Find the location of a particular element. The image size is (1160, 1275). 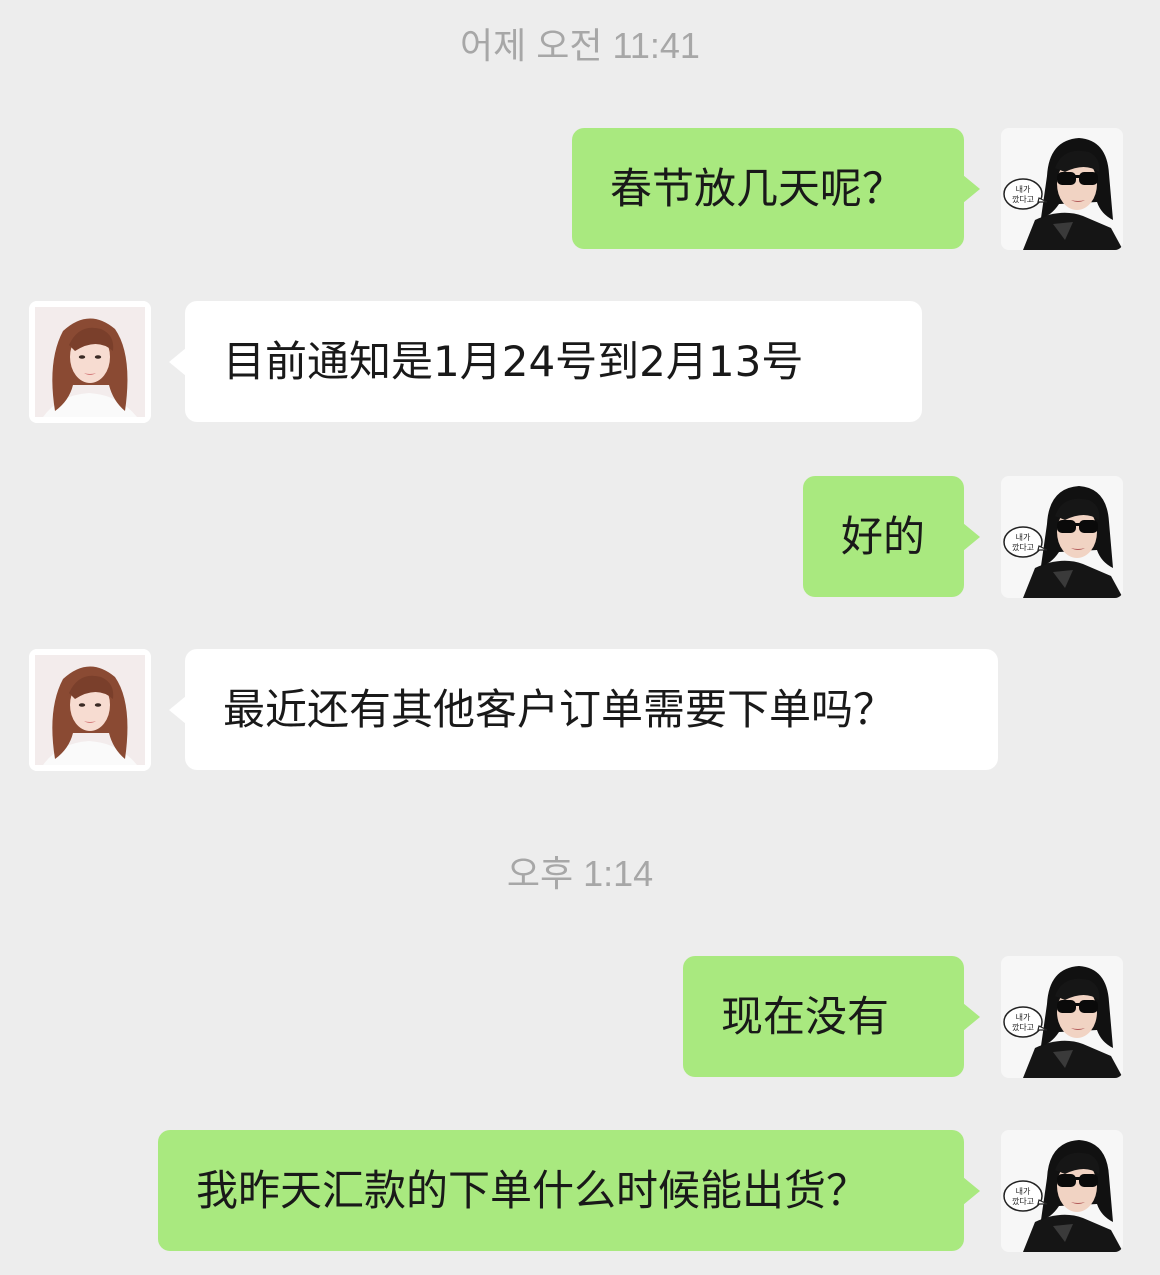

sent-message-bubble: 我昨天汇款的下单什么时候能出货？ is located at coordinates (569, 1190).